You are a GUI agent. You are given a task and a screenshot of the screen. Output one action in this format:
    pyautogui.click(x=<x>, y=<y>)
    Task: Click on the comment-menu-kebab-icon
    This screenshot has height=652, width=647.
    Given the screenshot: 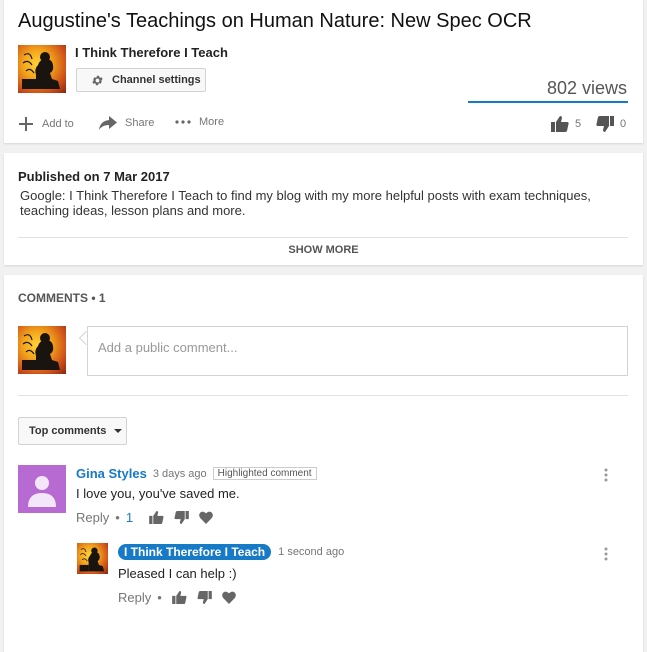 What is the action you would take?
    pyautogui.click(x=606, y=477)
    